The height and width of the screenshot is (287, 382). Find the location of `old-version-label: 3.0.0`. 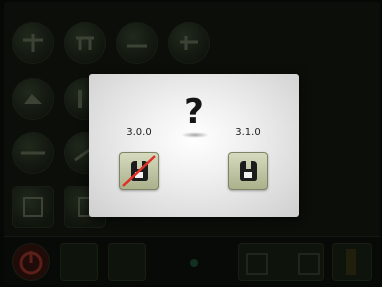

old-version-label: 3.0.0 is located at coordinates (139, 132).